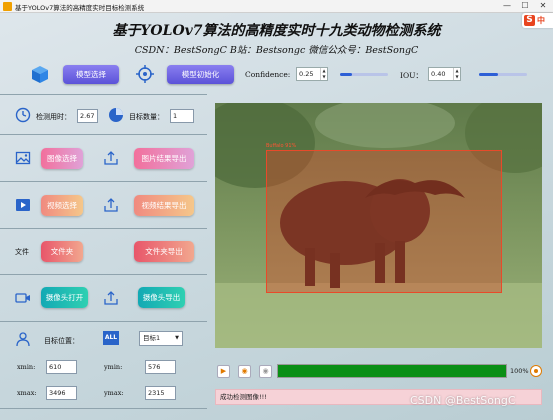 The height and width of the screenshot is (420, 553). Describe the element at coordinates (23, 115) in the screenshot. I see `clock-icon` at that location.